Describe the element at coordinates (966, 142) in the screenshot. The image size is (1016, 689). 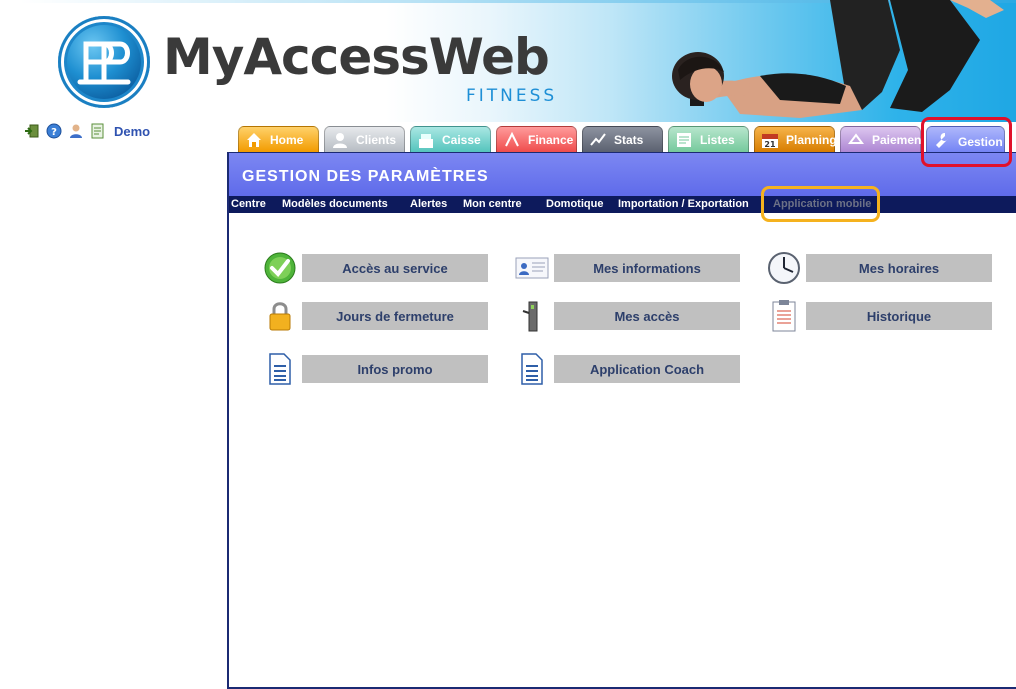
I see `gestion-tab-highlight` at that location.